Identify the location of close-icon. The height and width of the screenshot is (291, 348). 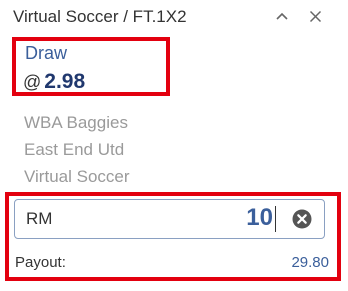
(315, 16).